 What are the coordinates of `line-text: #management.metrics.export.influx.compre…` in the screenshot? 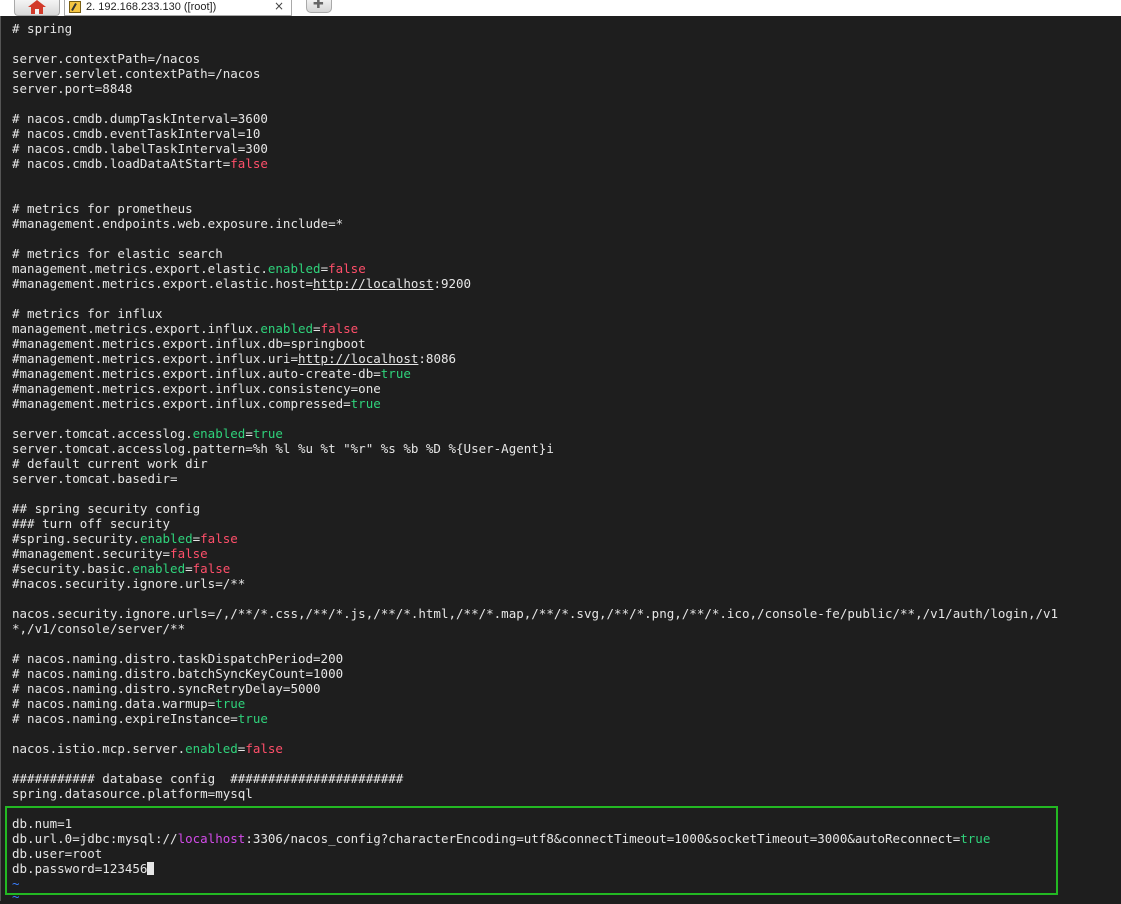 It's located at (181, 403).